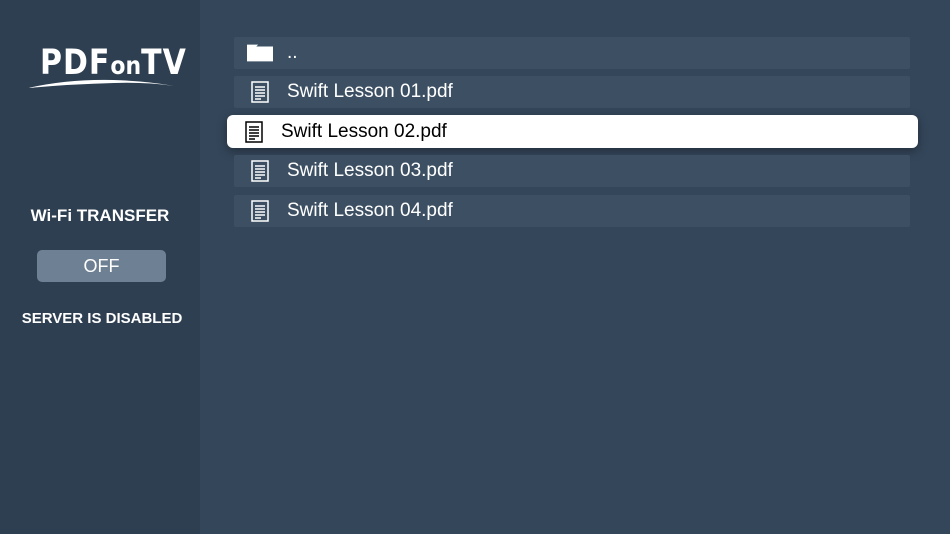 The image size is (950, 534). Describe the element at coordinates (260, 53) in the screenshot. I see `folder-icon` at that location.